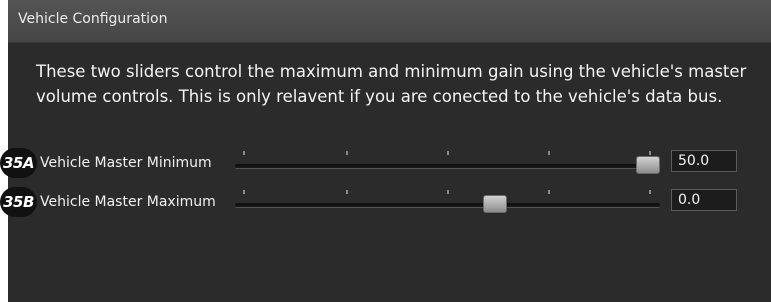  I want to click on value-field-maximum, so click(704, 200).